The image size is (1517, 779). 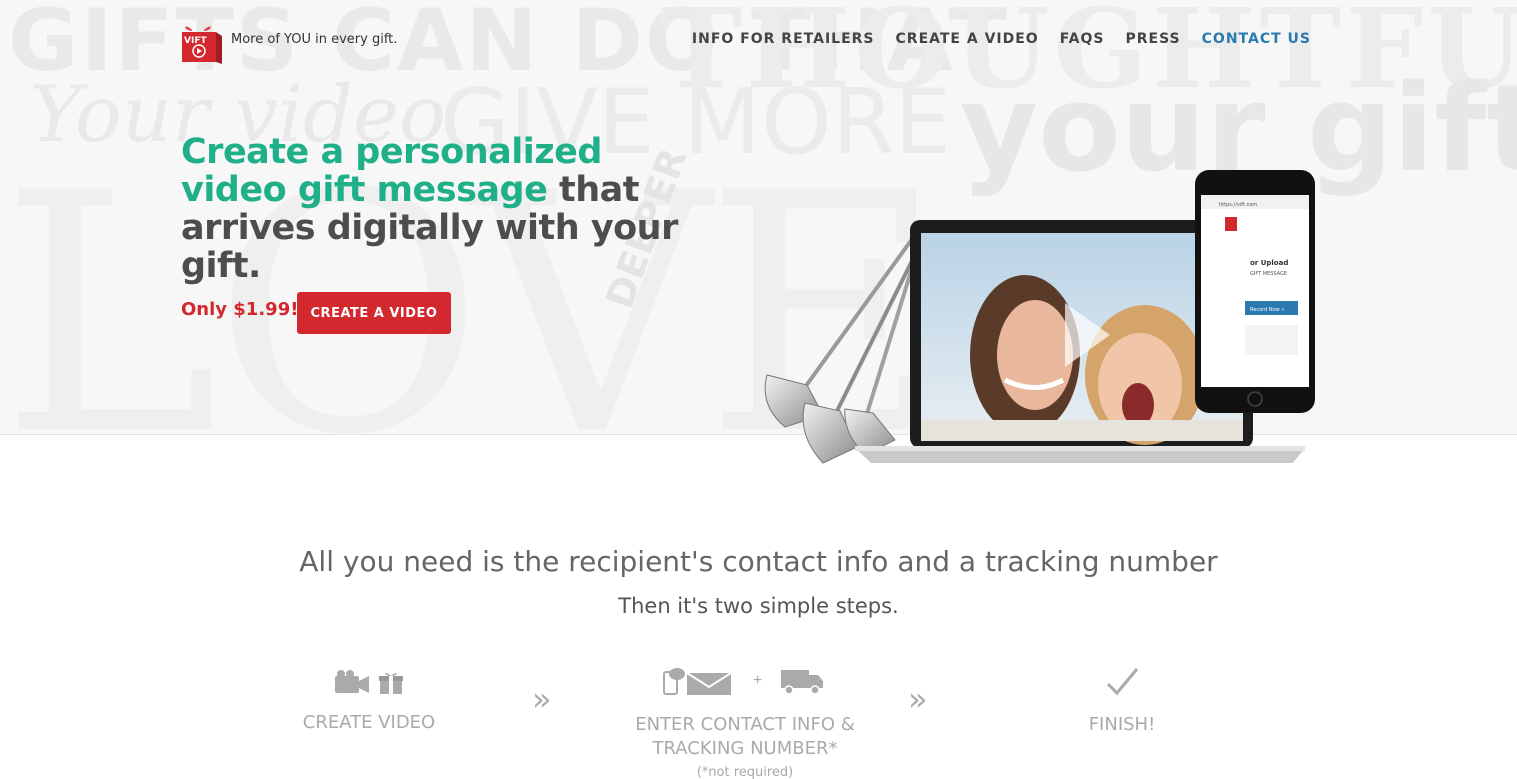 I want to click on plus-sign: +, so click(x=758, y=680).